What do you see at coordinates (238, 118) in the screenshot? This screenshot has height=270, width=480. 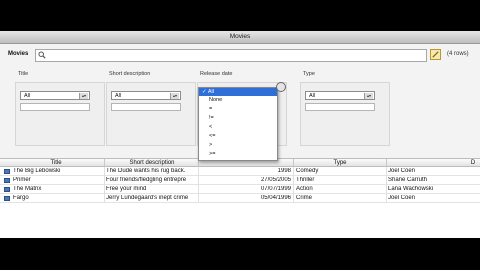 I see `dropdown-option-not-equal: !=` at bounding box center [238, 118].